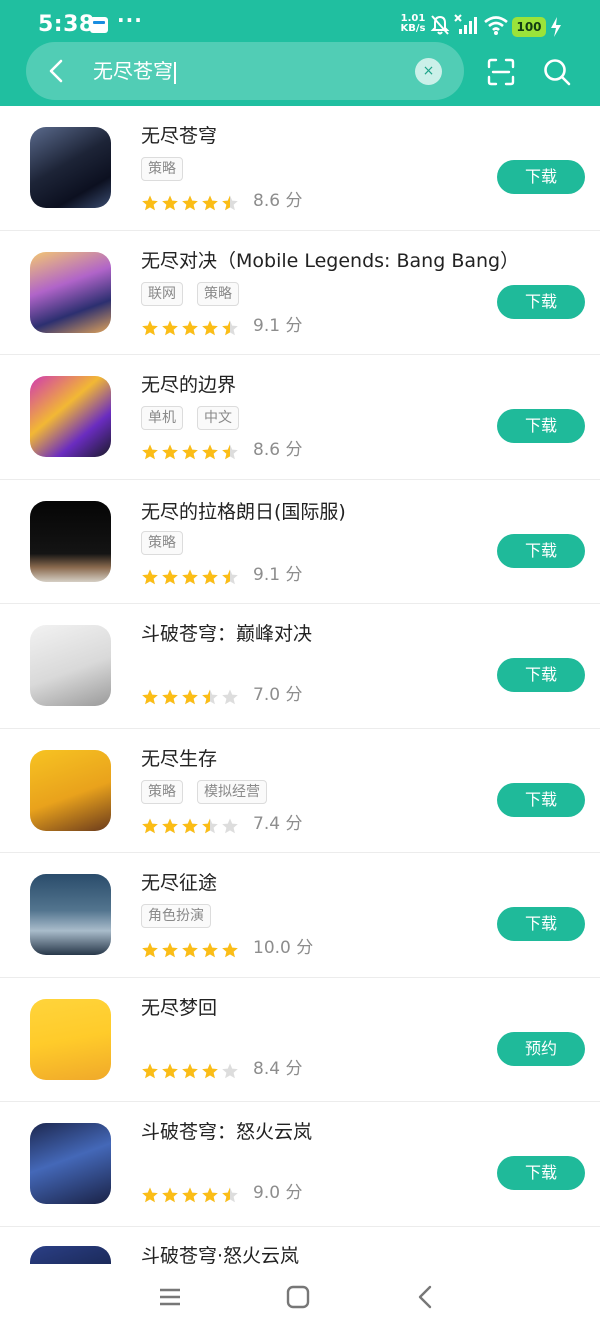 This screenshot has width=600, height=1333. What do you see at coordinates (440, 25) in the screenshot?
I see `mute-bell-icon` at bounding box center [440, 25].